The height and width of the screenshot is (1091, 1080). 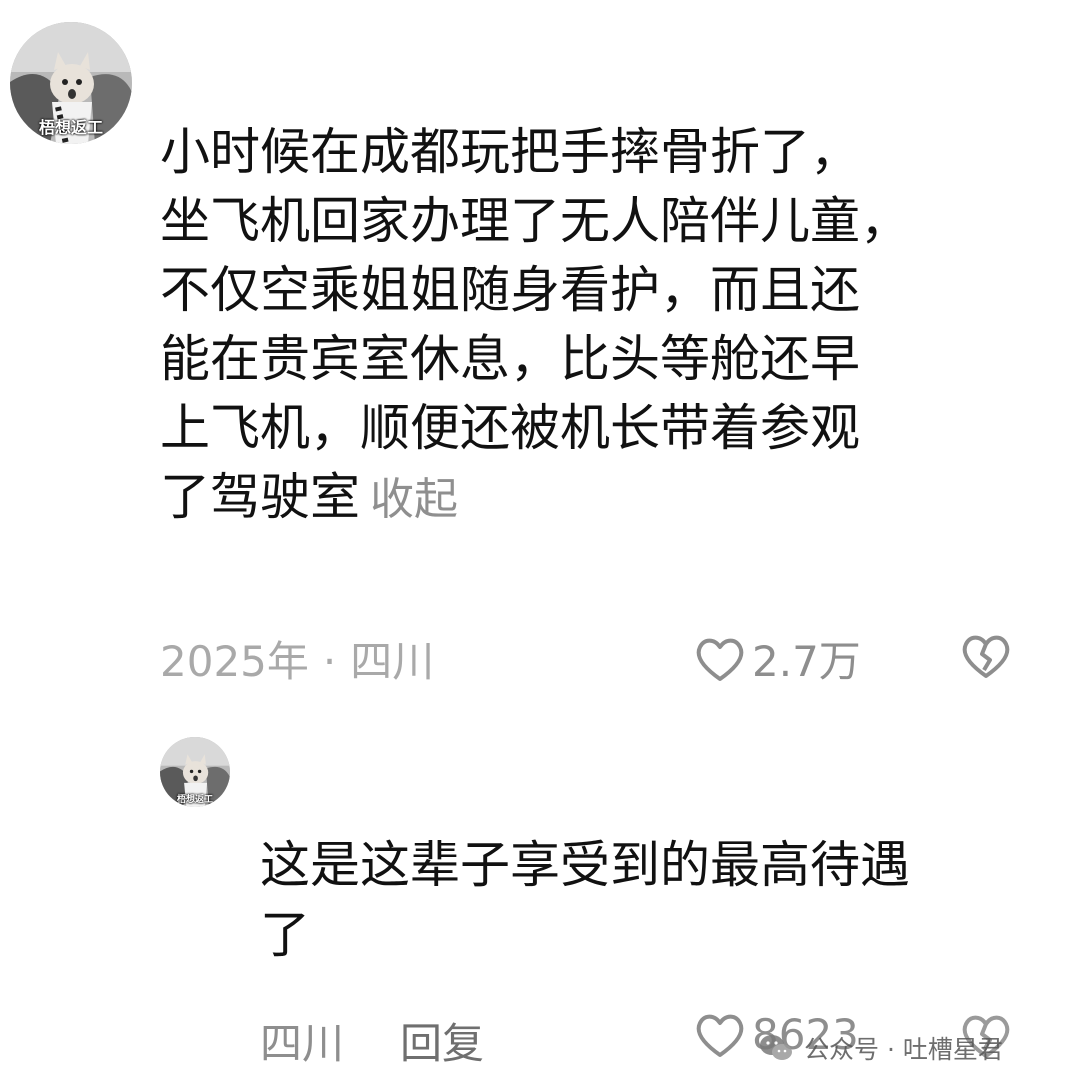 What do you see at coordinates (260, 497) in the screenshot?
I see `comment-line: 了驾驶室` at bounding box center [260, 497].